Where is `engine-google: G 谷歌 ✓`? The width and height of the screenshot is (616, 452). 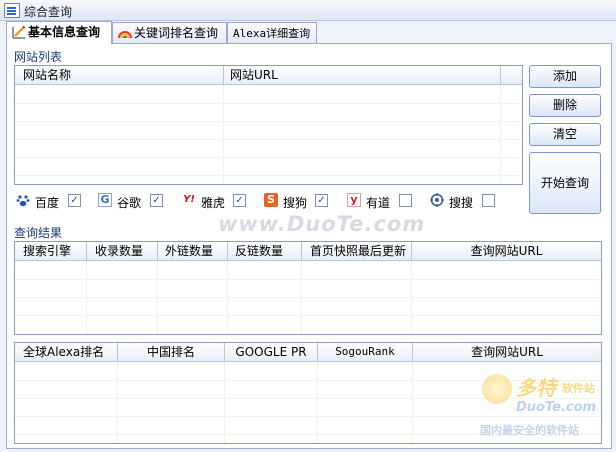 engine-google: G 谷歌 ✓ is located at coordinates (133, 201).